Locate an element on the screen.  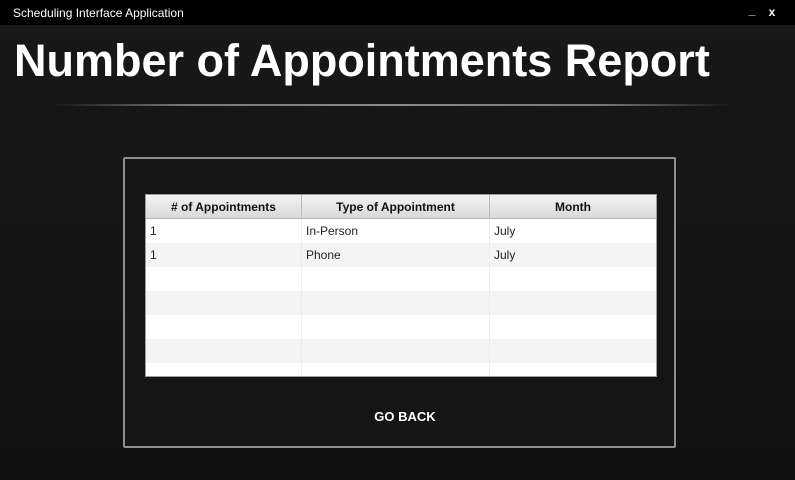
cell-type: Phone is located at coordinates (396, 255).